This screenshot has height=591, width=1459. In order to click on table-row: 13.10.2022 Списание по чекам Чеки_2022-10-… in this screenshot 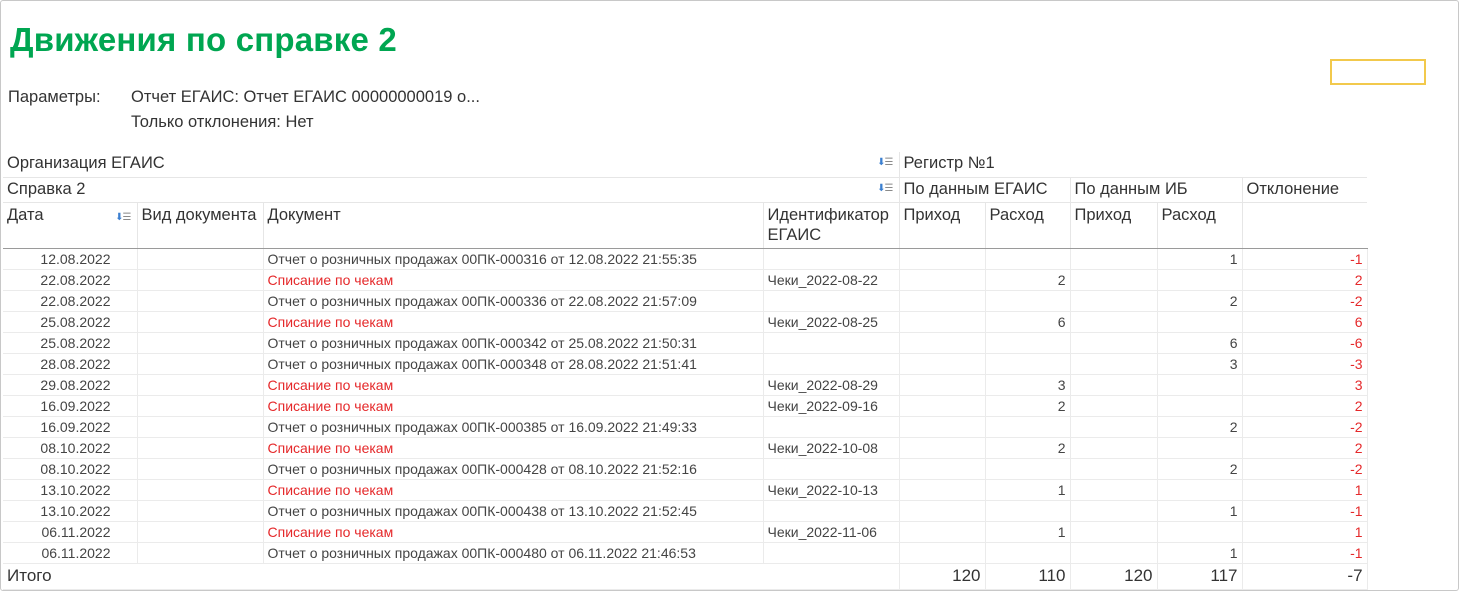, I will do `click(685, 490)`.